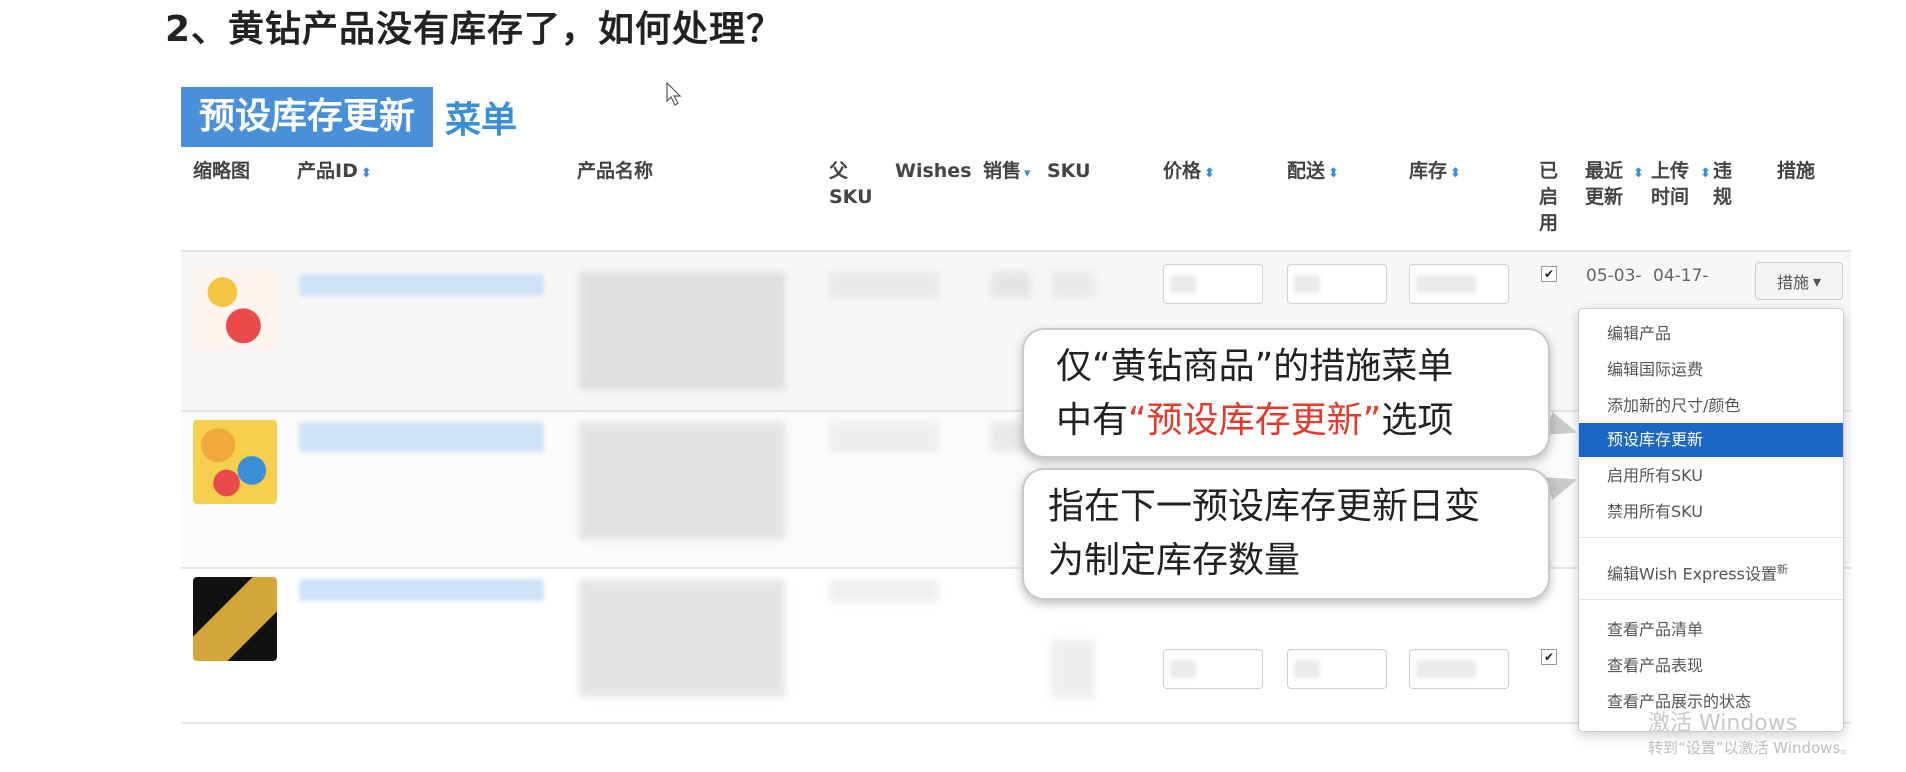  I want to click on chevron-down-icon: ▾, so click(1817, 281).